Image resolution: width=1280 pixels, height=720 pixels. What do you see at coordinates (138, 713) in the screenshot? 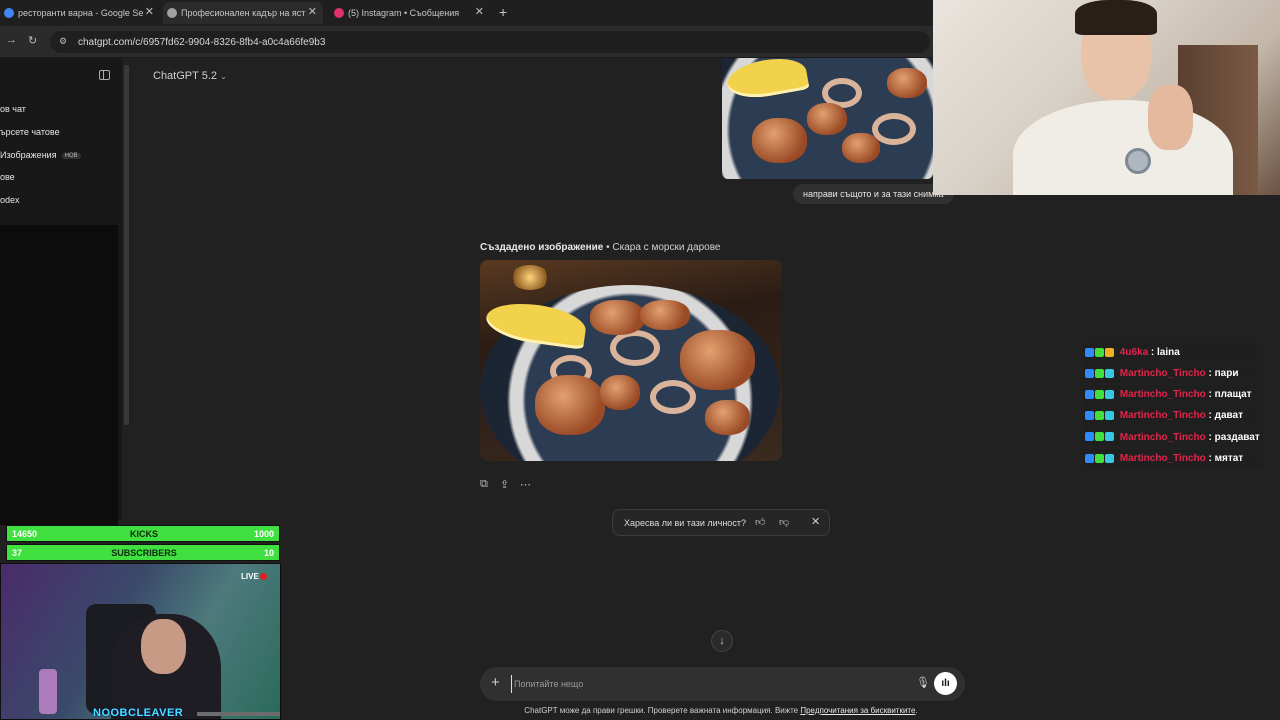
I see `streamer-name: NOOBCLEAVER` at bounding box center [138, 713].